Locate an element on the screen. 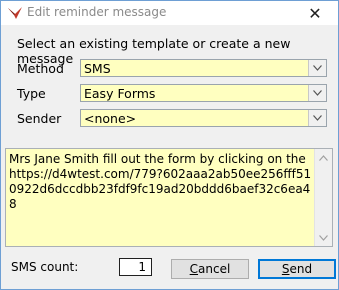  type-value: Easy Forms is located at coordinates (120, 93).